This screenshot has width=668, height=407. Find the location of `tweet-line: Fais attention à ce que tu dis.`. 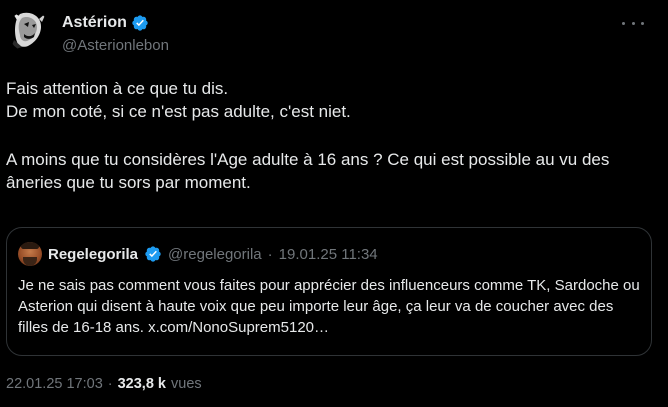

tweet-line: Fais attention à ce que tu dis. is located at coordinates (117, 88).